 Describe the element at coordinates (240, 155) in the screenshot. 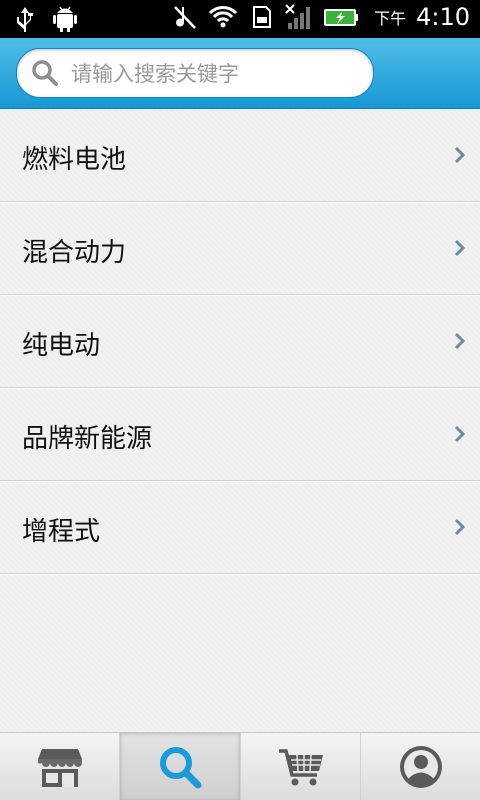

I see `list-item-fuel-cell: 燃料电池` at that location.